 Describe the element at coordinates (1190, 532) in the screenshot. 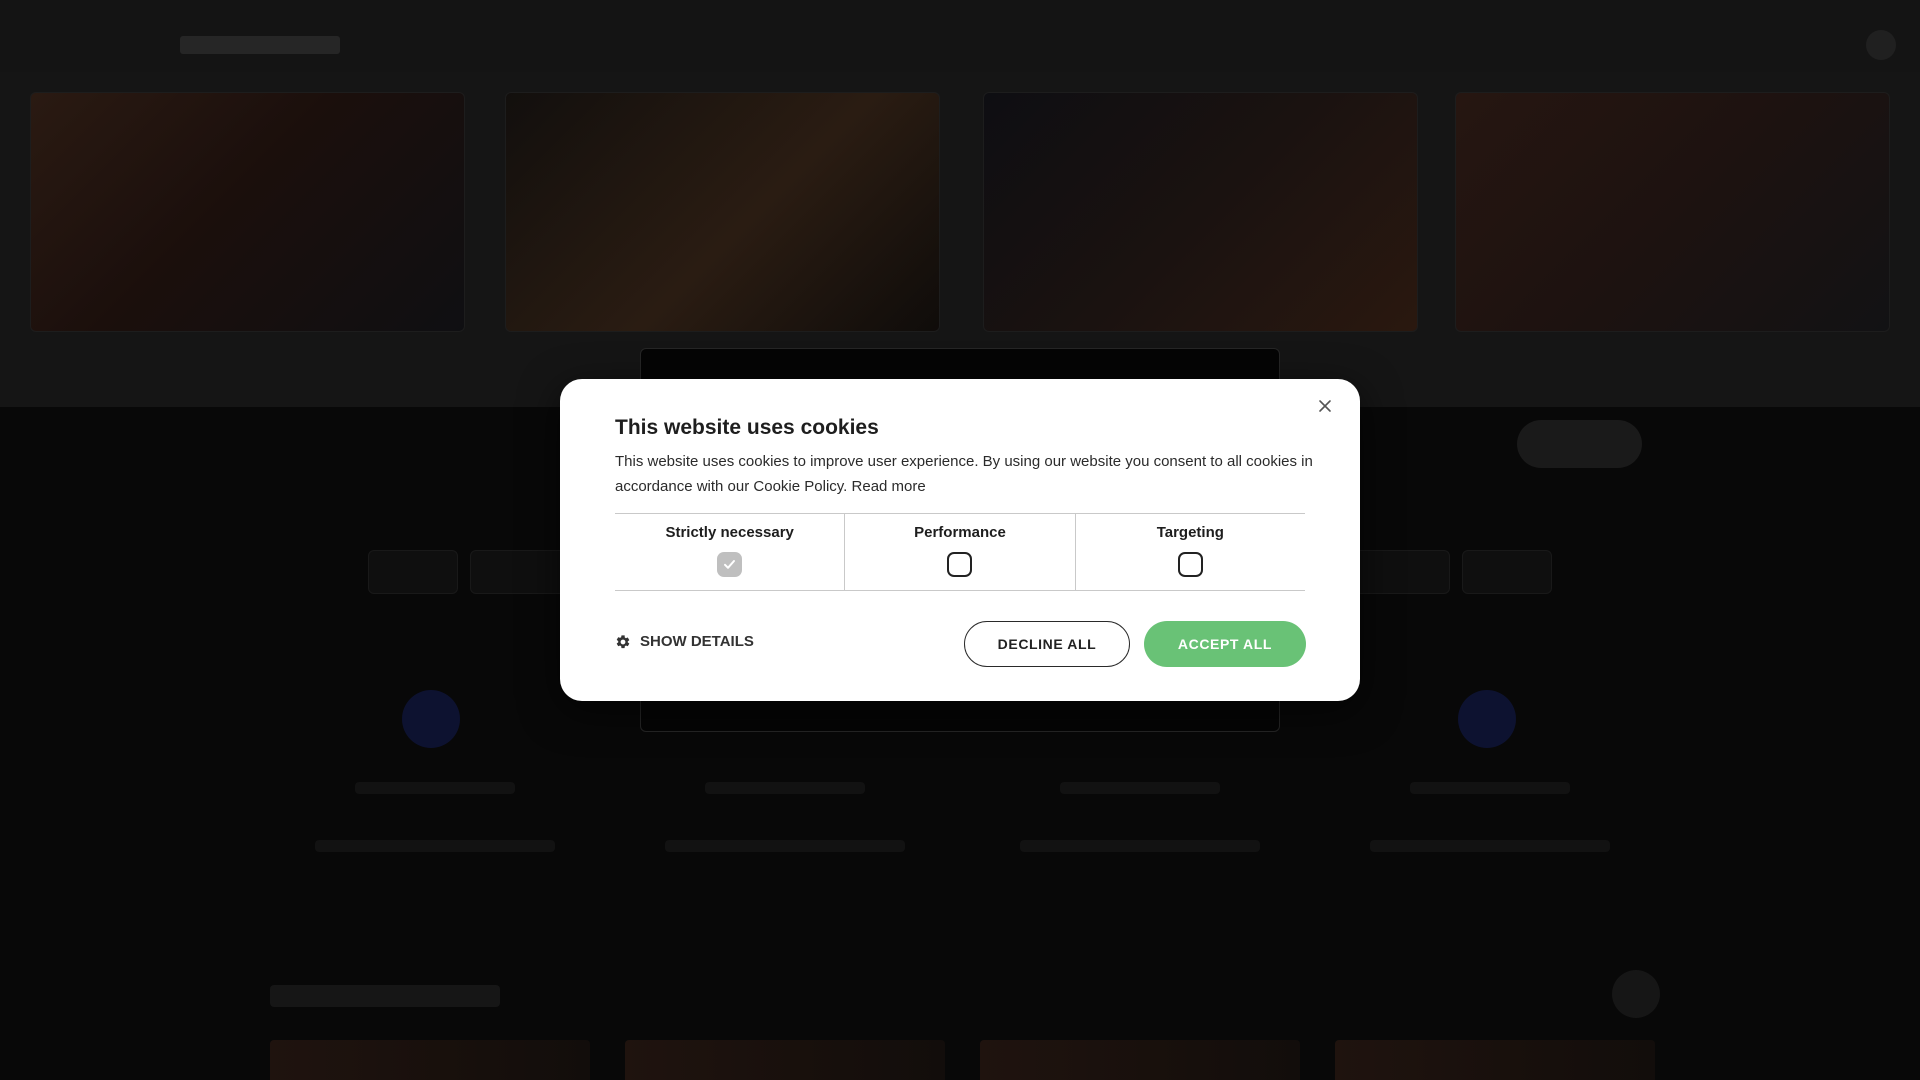

I see `category-label: Targeting` at that location.